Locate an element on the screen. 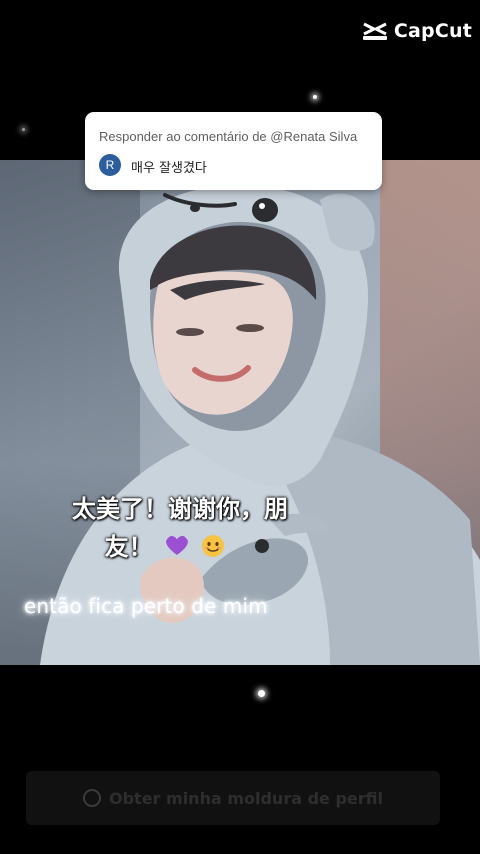  reply-to-label: Responder ao comentário de @Renata Silva is located at coordinates (228, 136).